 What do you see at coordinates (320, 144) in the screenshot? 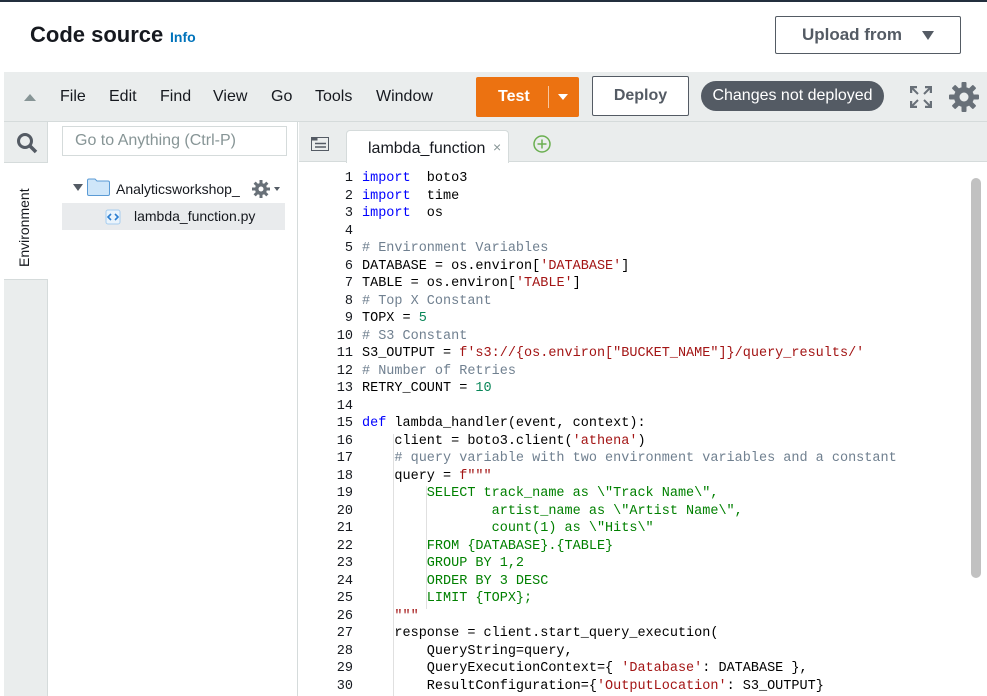
I see `tabs-menu-icon` at bounding box center [320, 144].